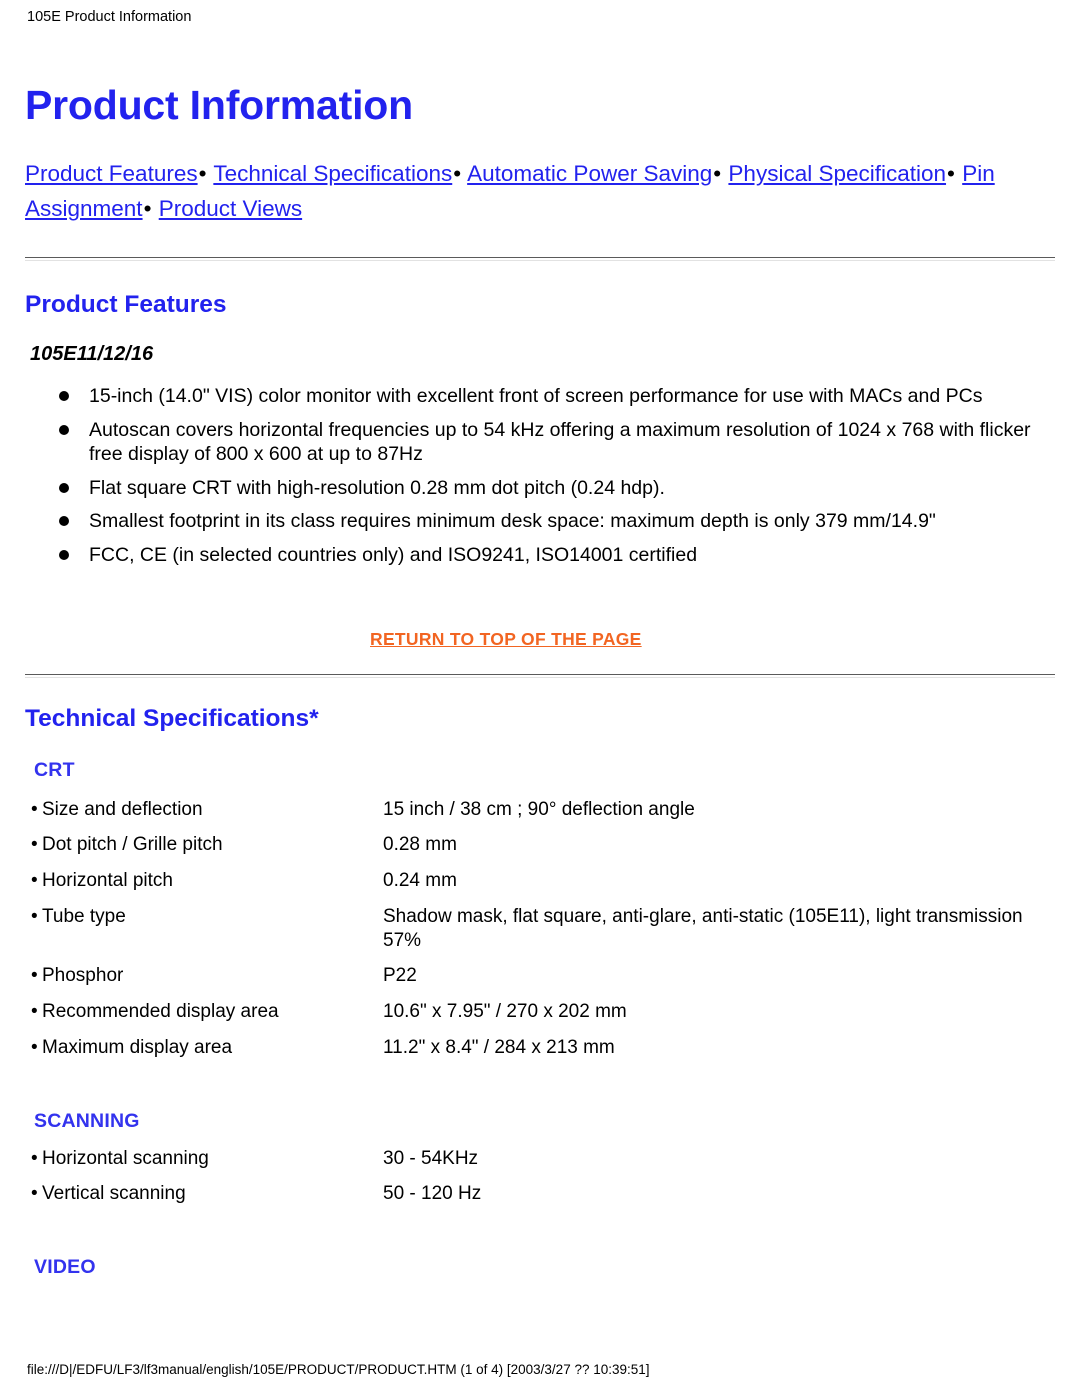  What do you see at coordinates (531, 976) in the screenshot?
I see `table-row: • Phosphor P22` at bounding box center [531, 976].